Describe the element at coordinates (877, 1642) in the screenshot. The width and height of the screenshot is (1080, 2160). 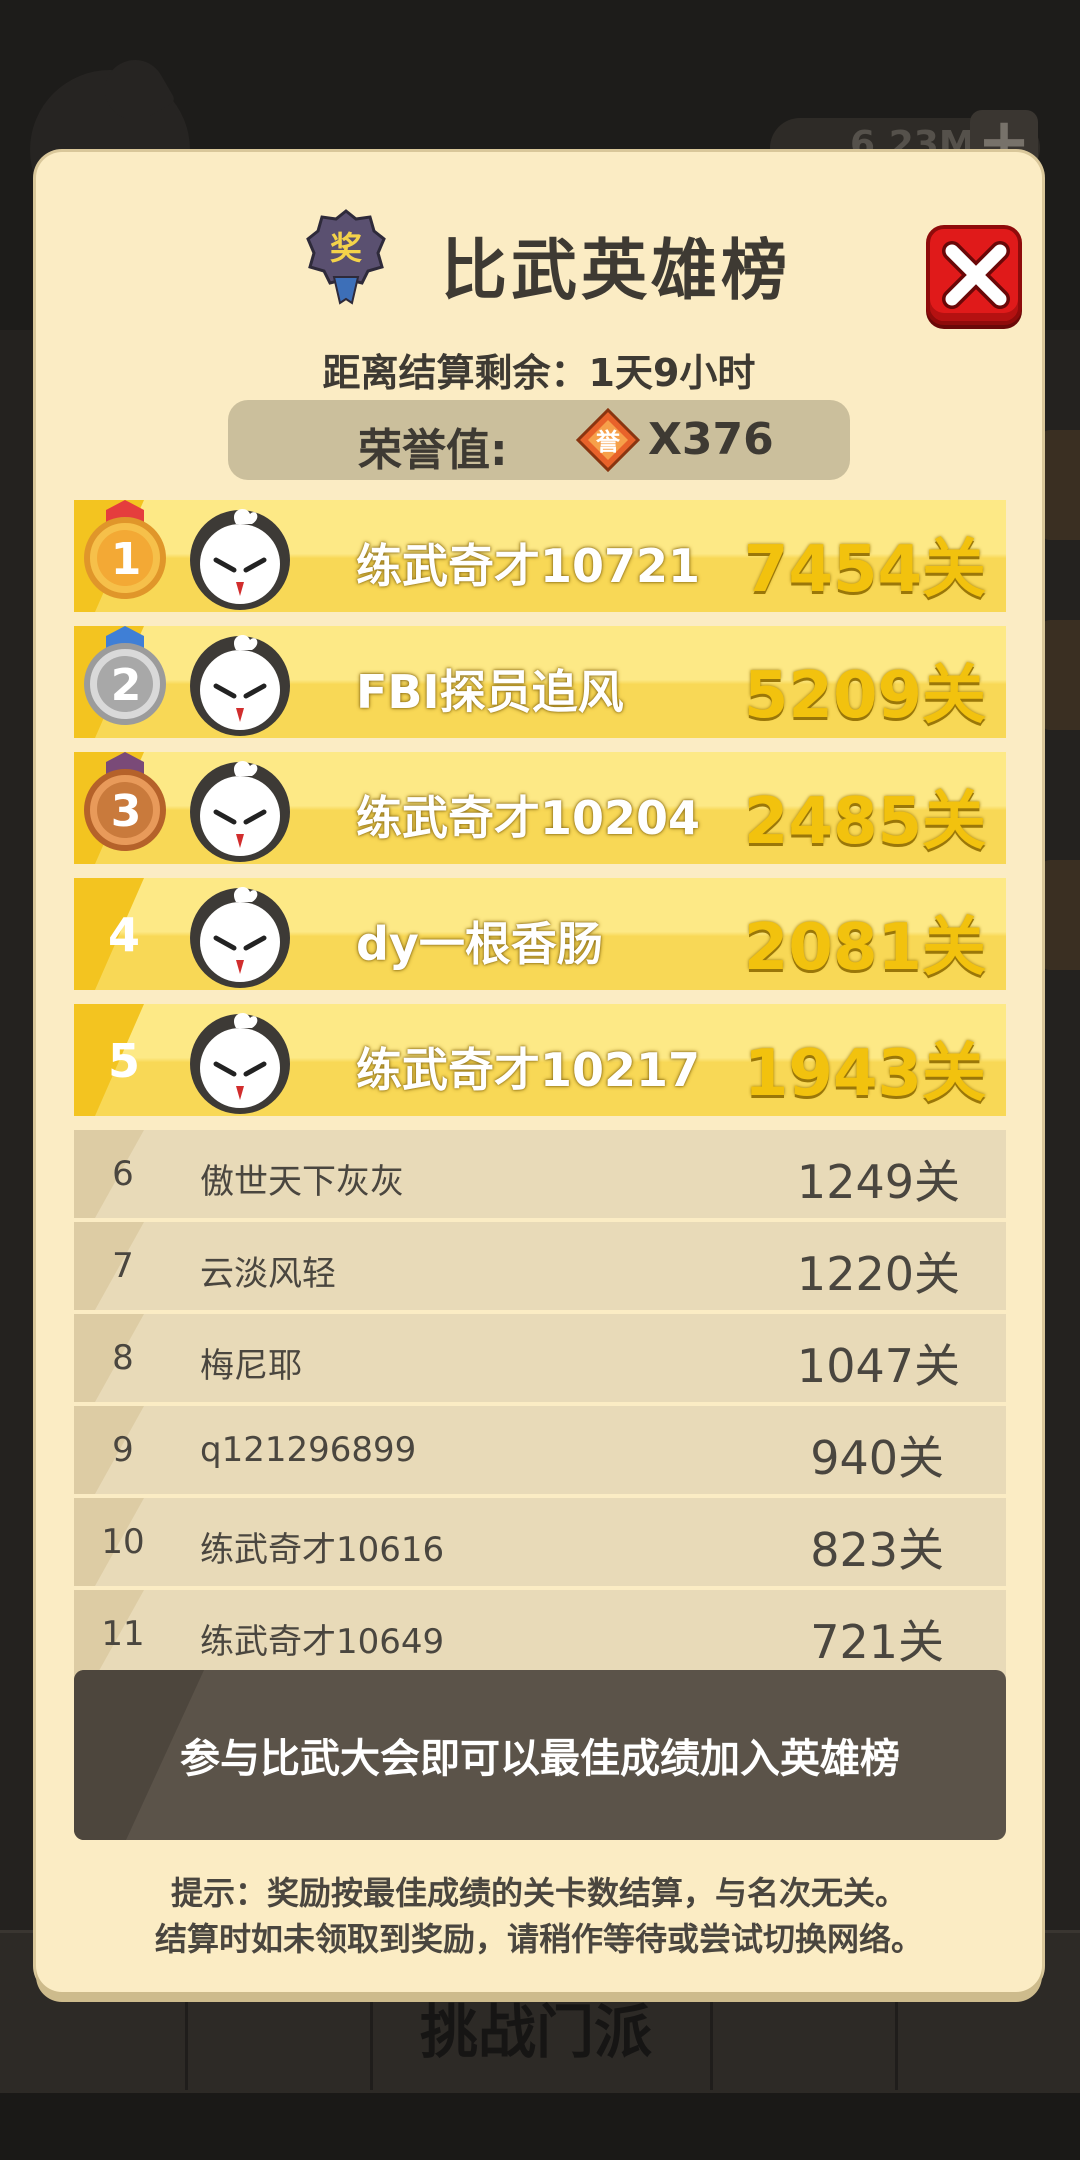
I see `player-score: 721关` at that location.